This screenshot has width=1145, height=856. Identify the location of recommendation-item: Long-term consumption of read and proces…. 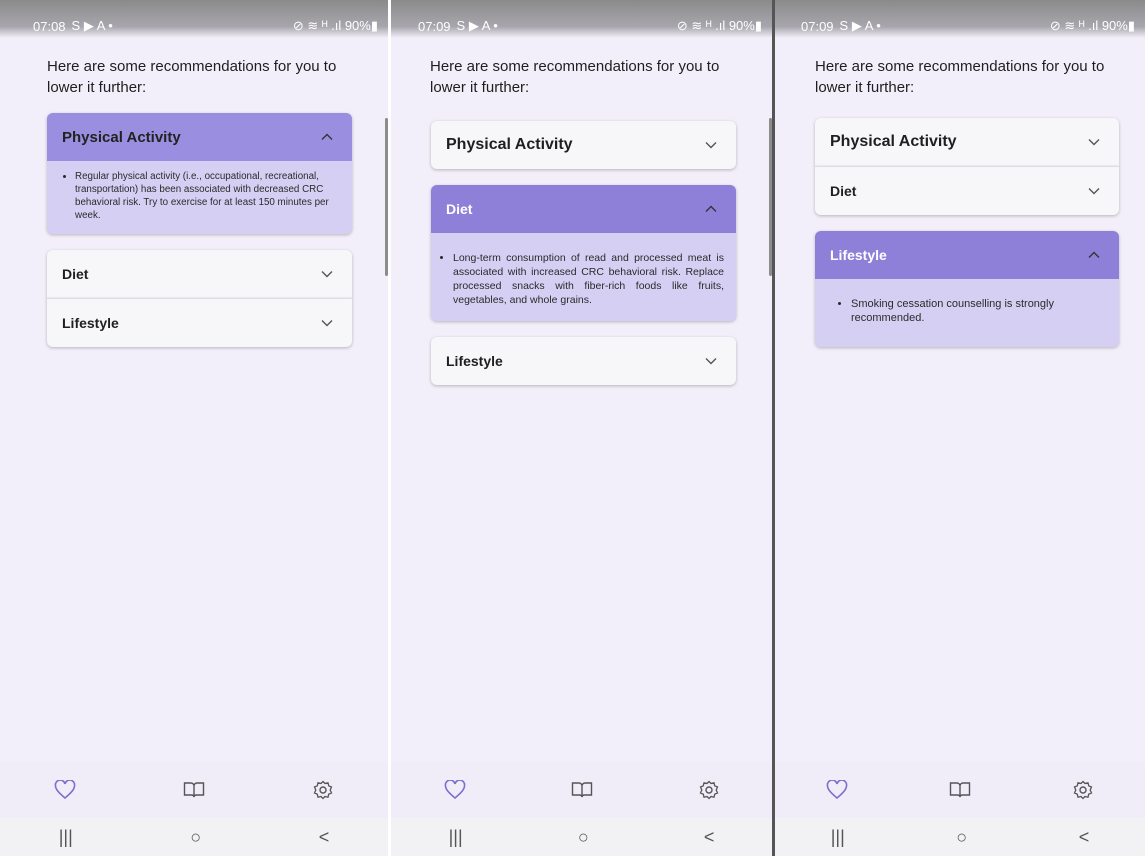
(588, 279).